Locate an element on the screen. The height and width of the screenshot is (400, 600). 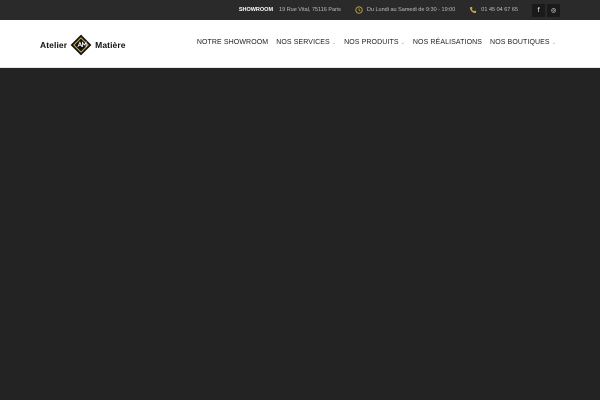
nav-item-boutiques: NOS BOUTIQUES ⌄ is located at coordinates (523, 42).